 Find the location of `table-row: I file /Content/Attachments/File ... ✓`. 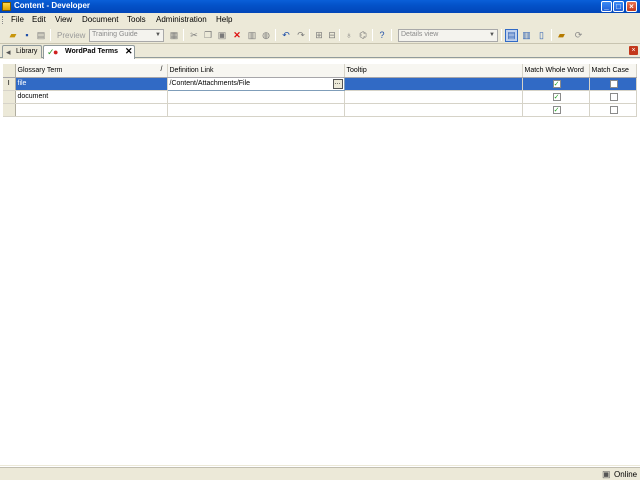

table-row: I file /Content/Attachments/File ... ✓ is located at coordinates (320, 83).